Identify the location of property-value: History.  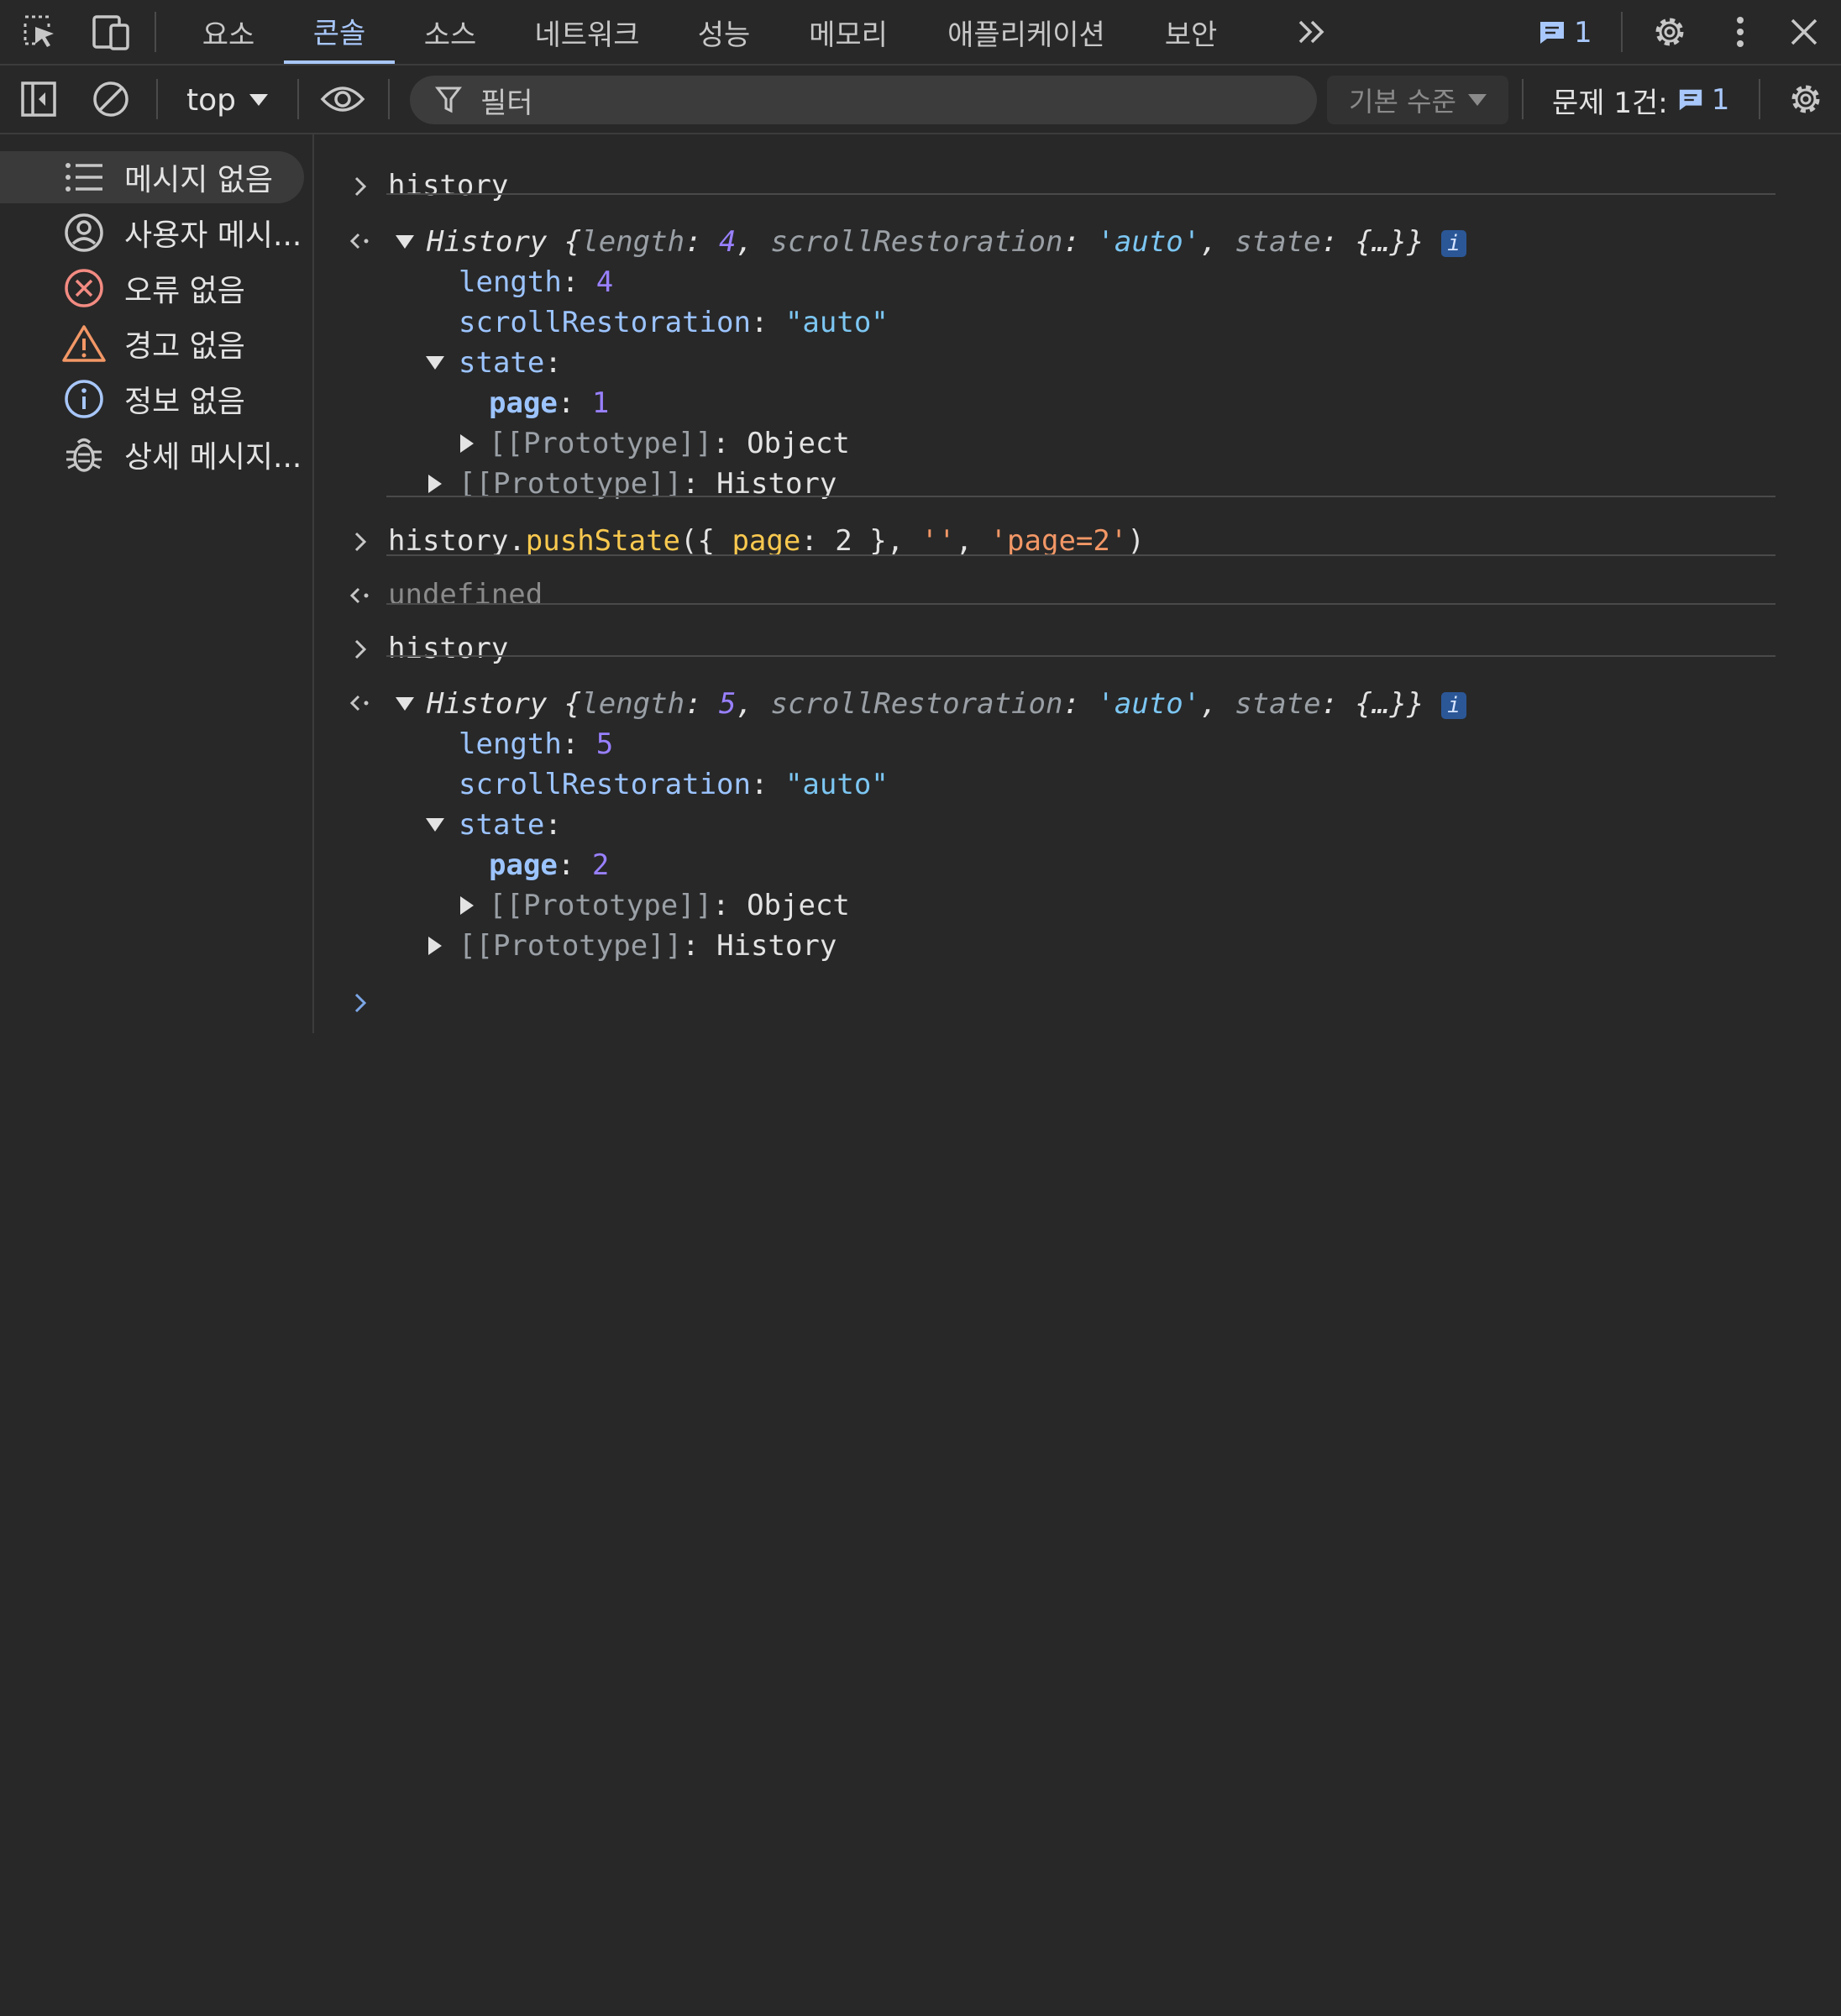
(776, 946).